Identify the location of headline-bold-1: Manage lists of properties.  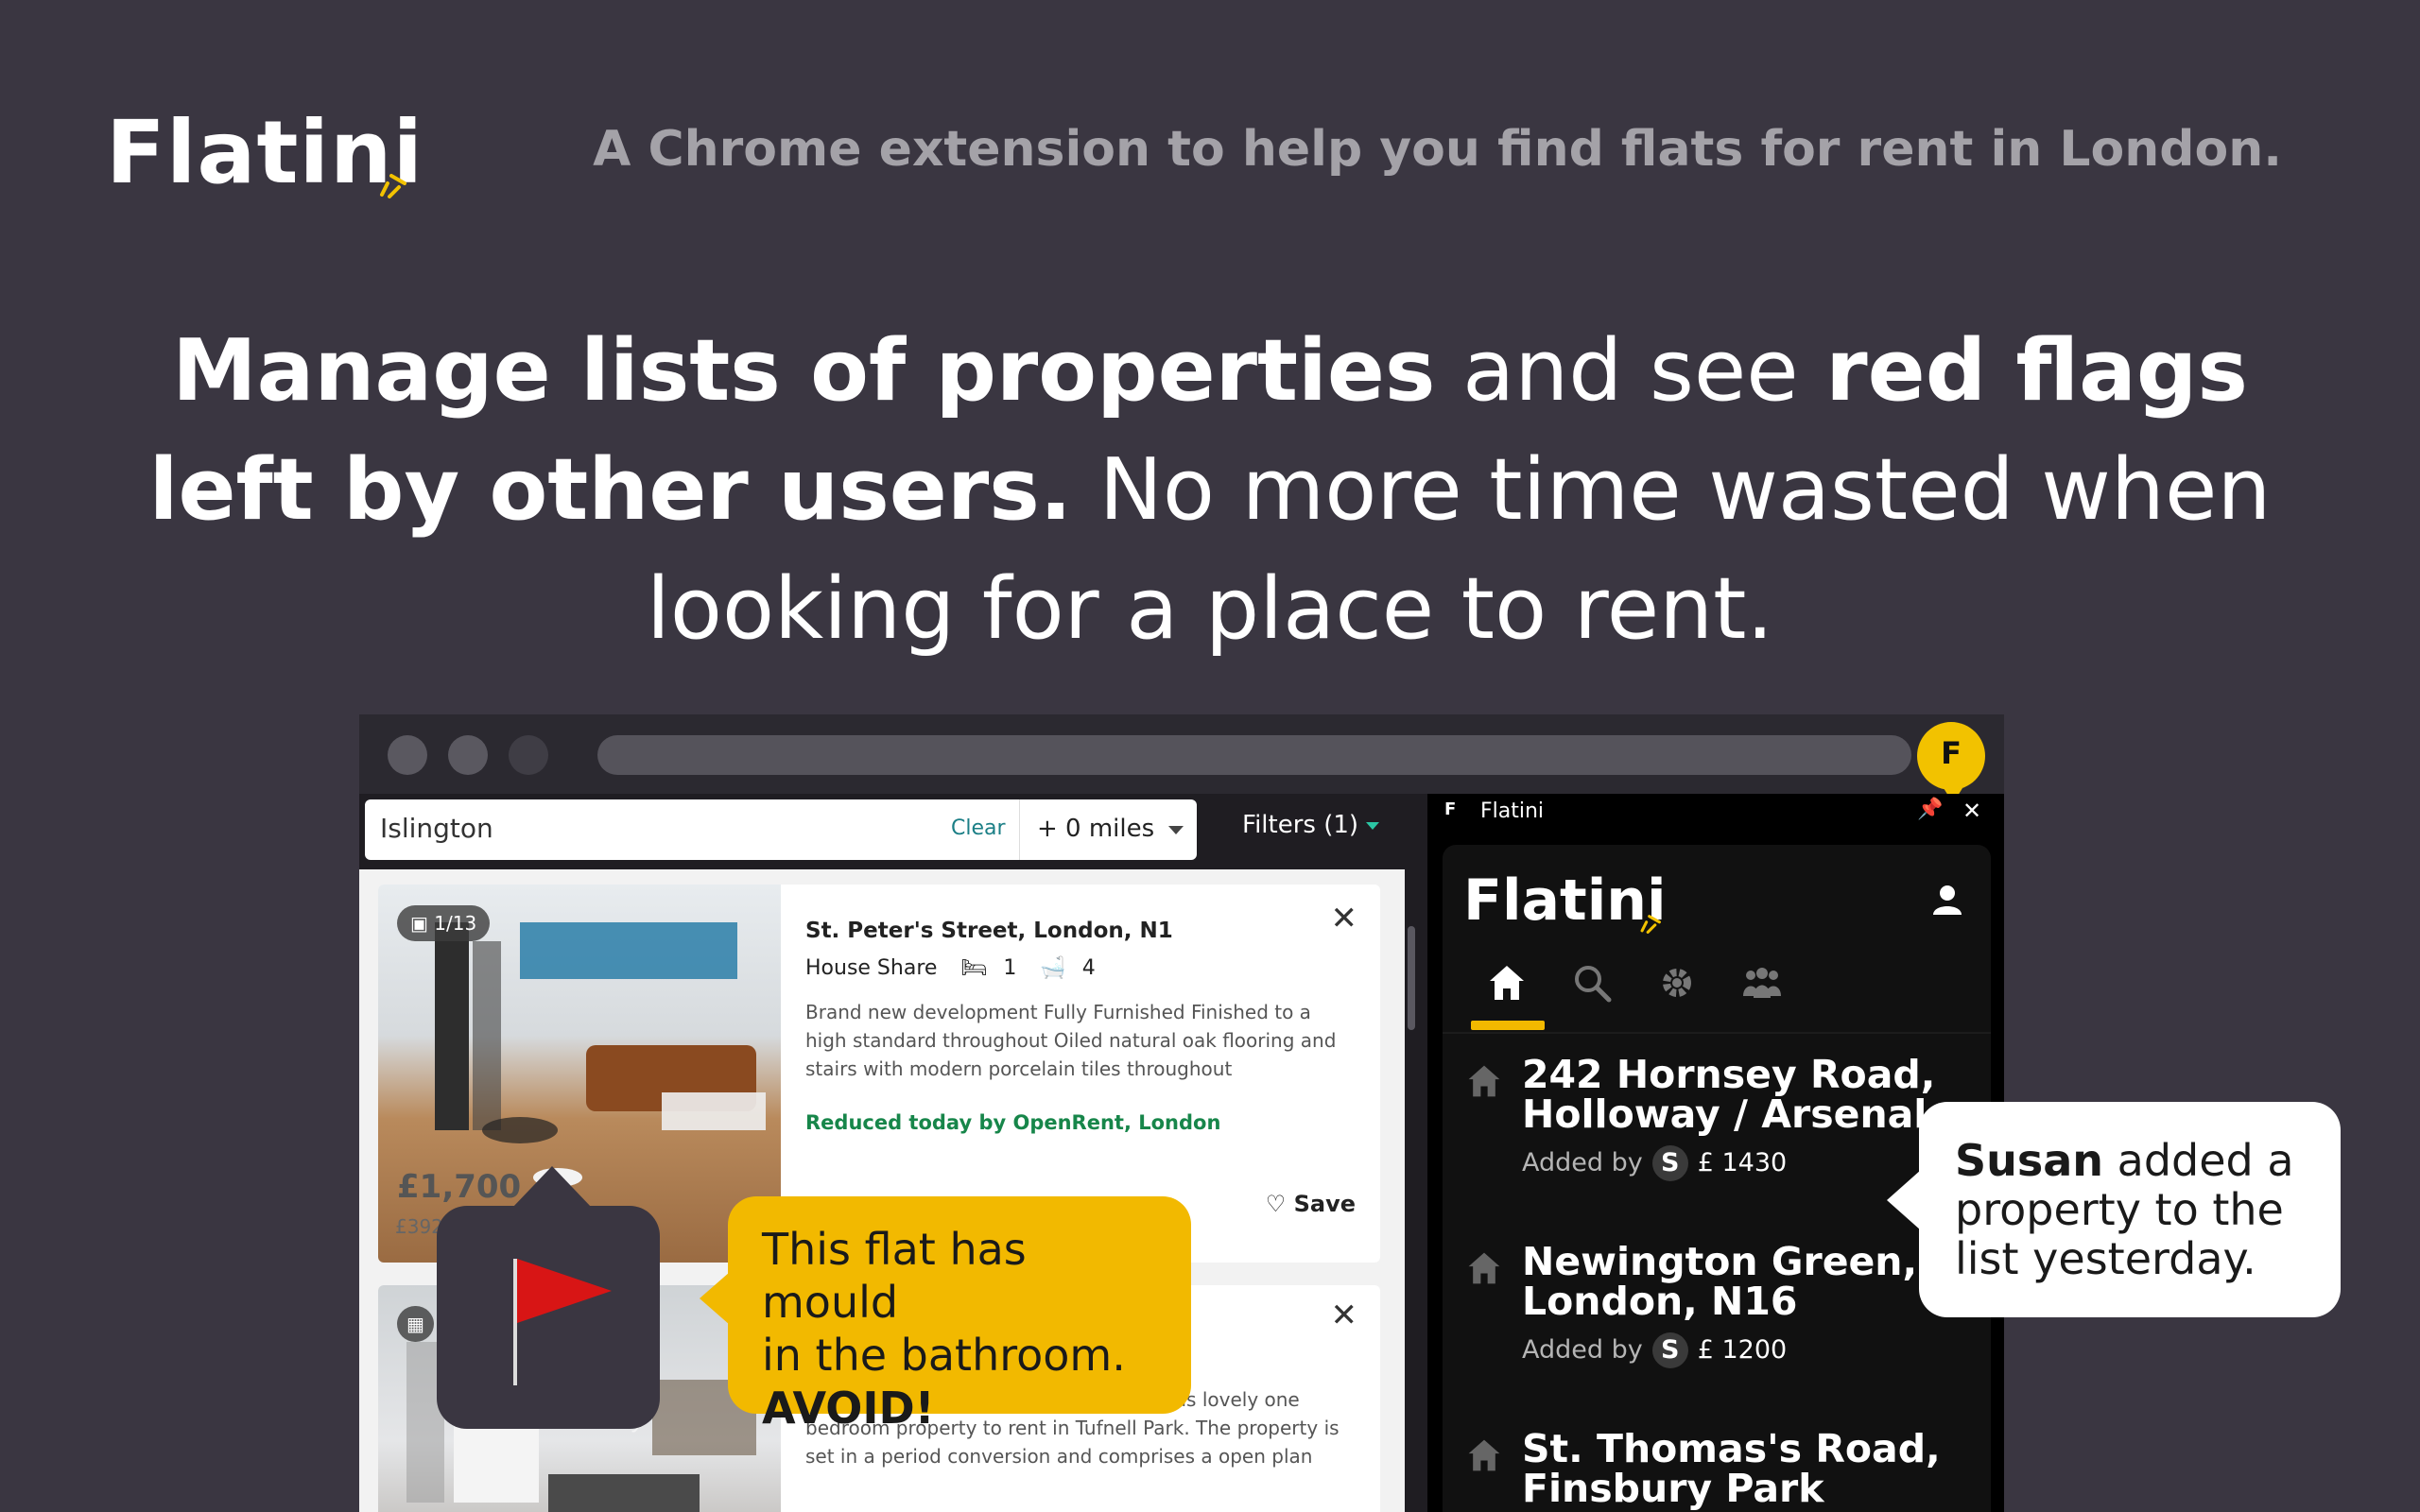
(804, 371).